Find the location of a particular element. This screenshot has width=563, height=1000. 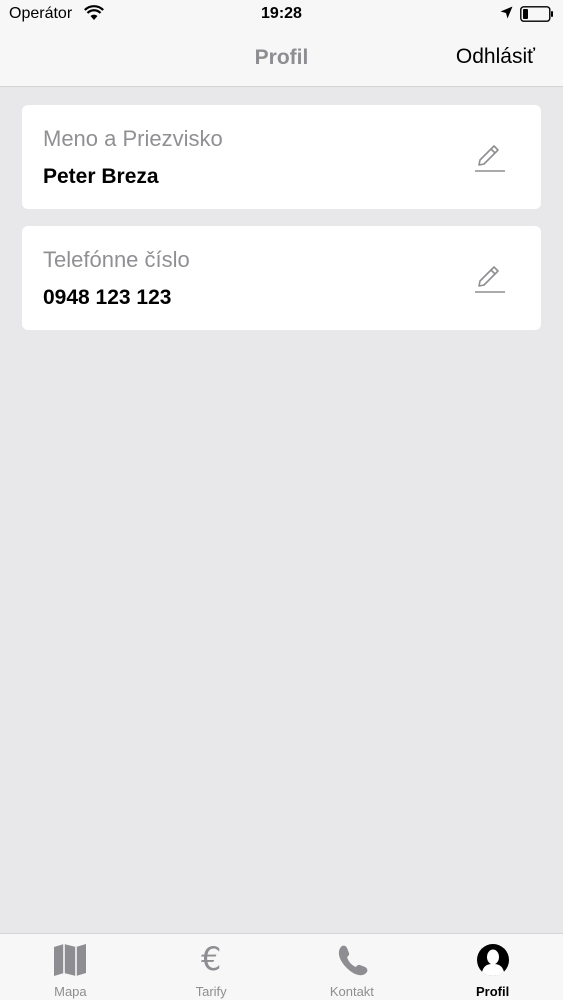

profile-icon is located at coordinates (492, 960).